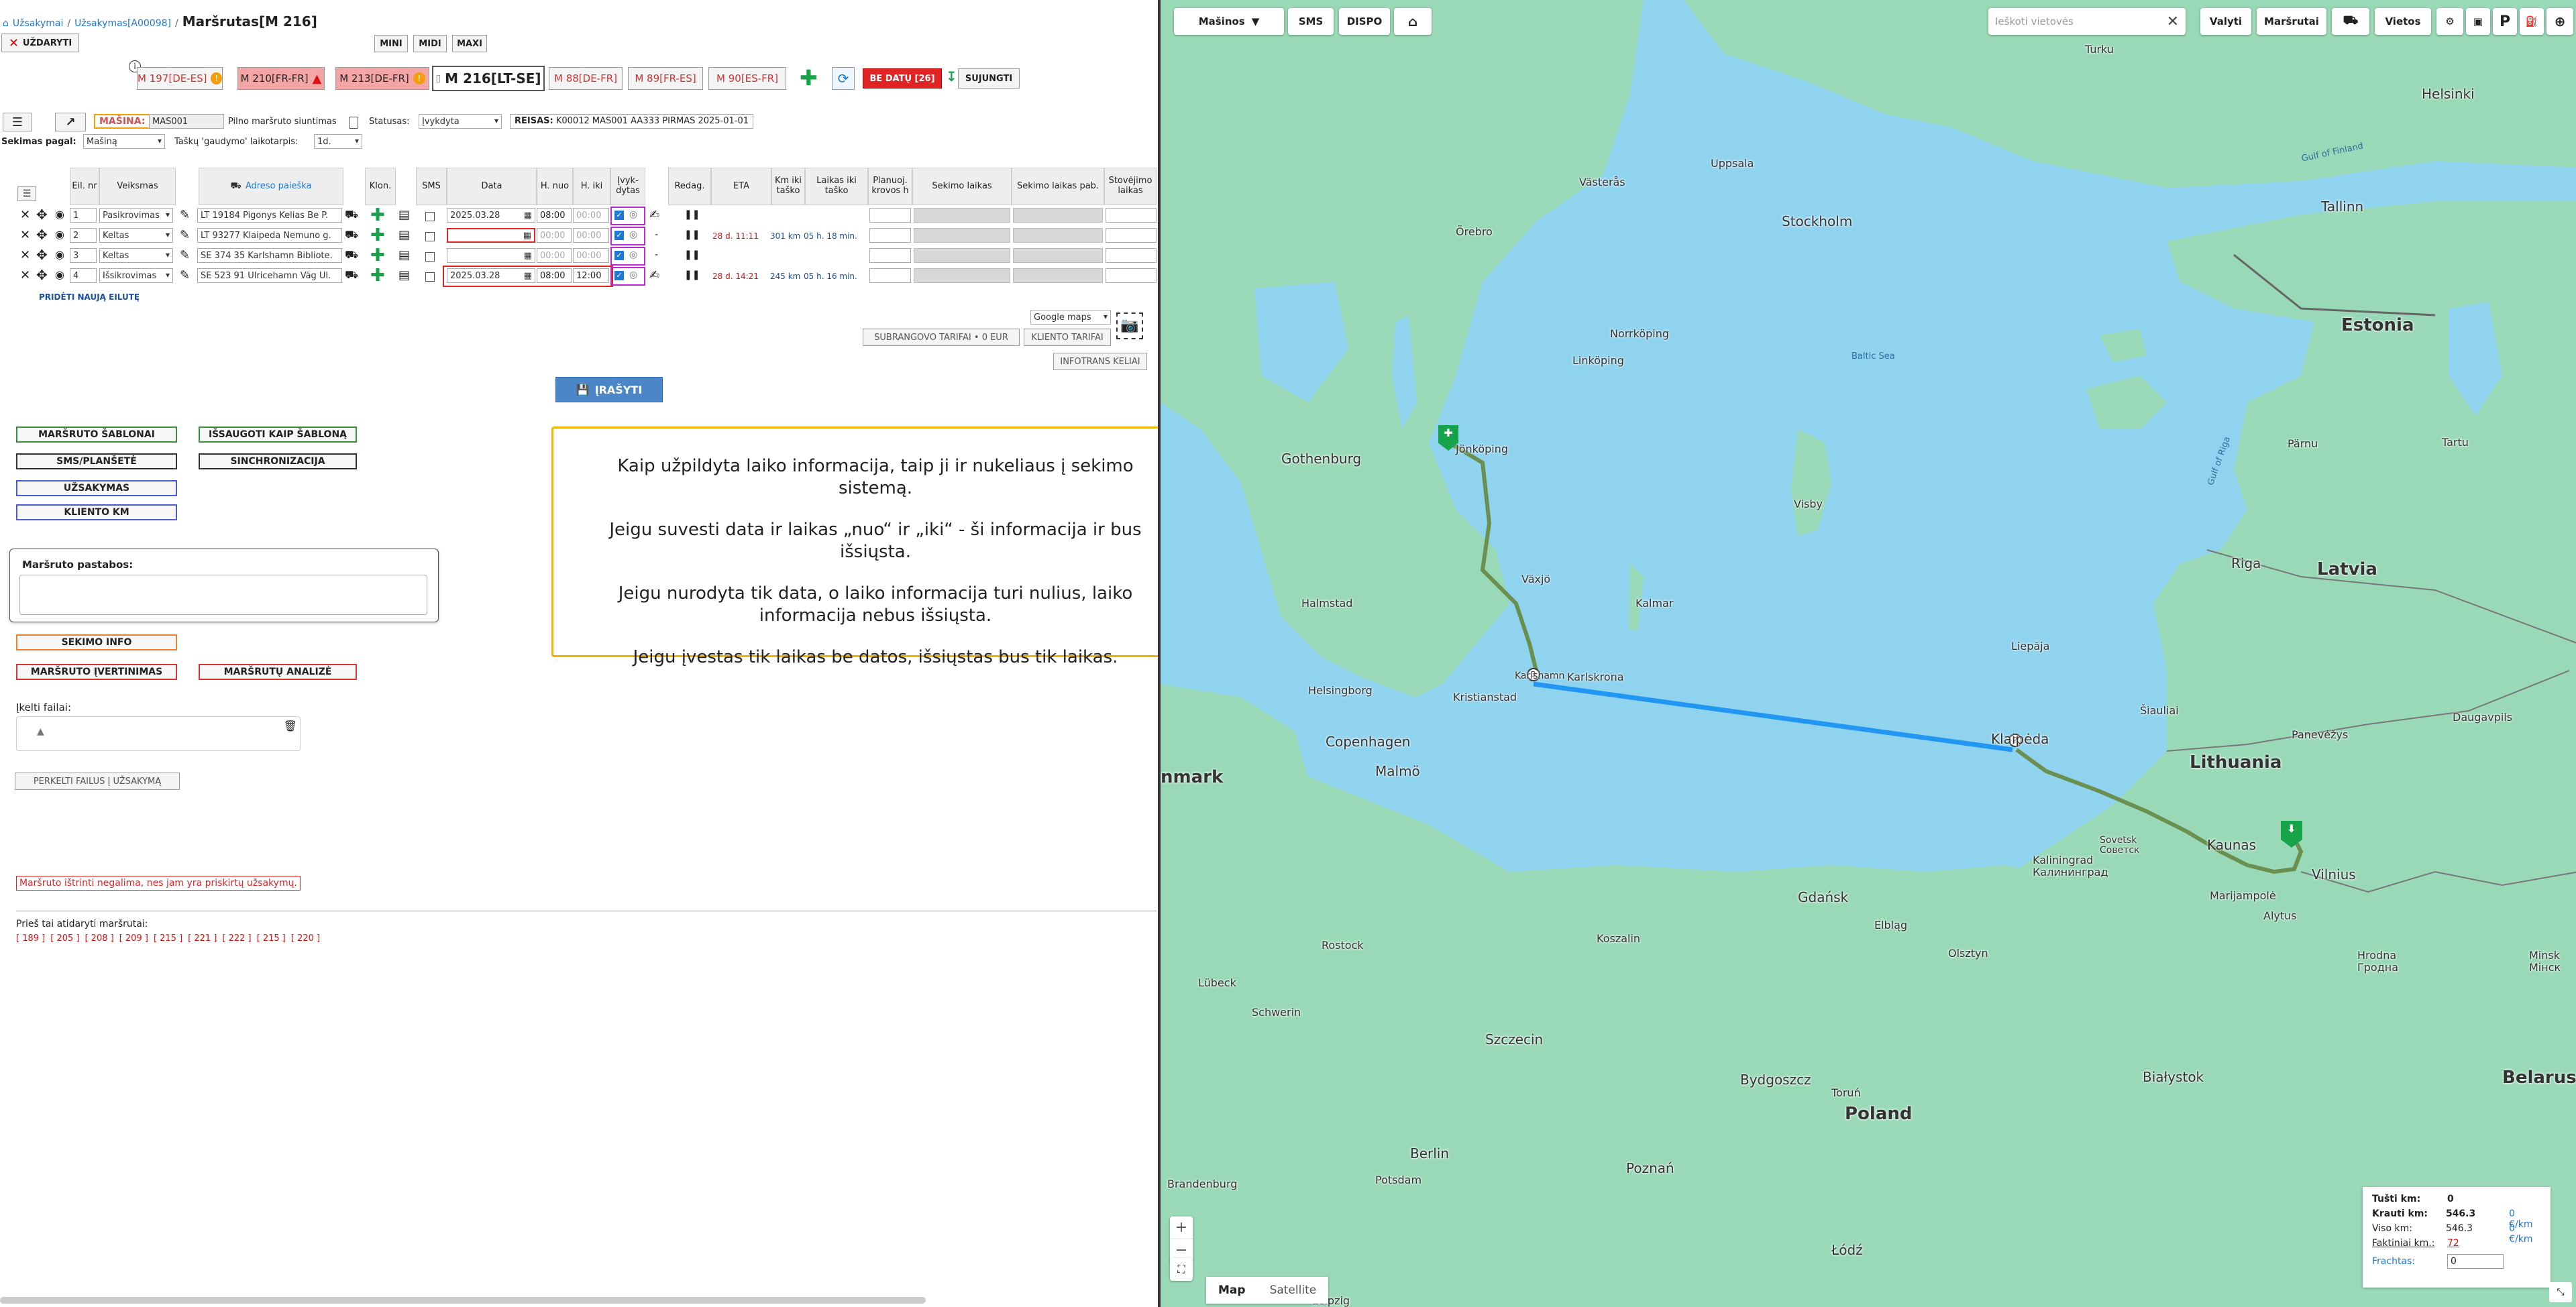  Describe the element at coordinates (83, 235) in the screenshot. I see `row-nr: 2` at that location.